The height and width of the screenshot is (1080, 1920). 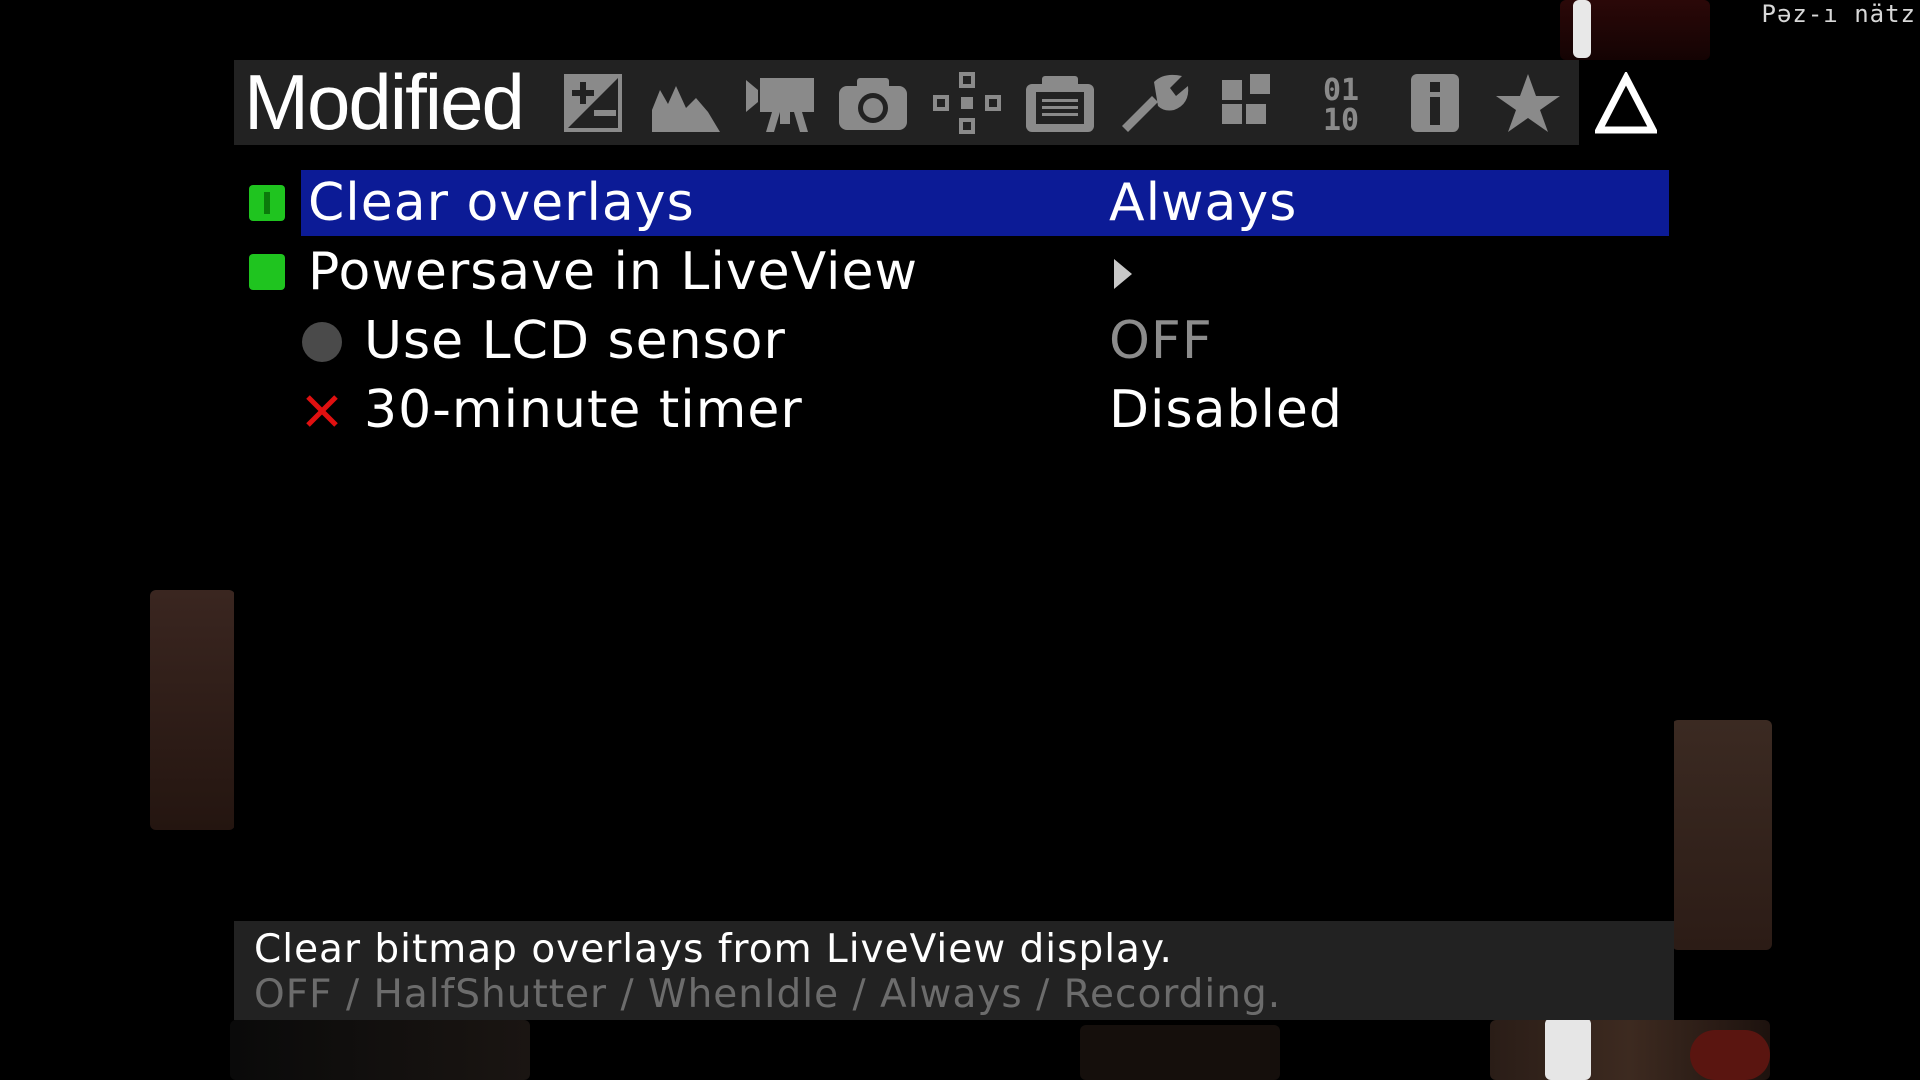 I want to click on menu-item-label: Powersave in LiveView, so click(x=613, y=272).